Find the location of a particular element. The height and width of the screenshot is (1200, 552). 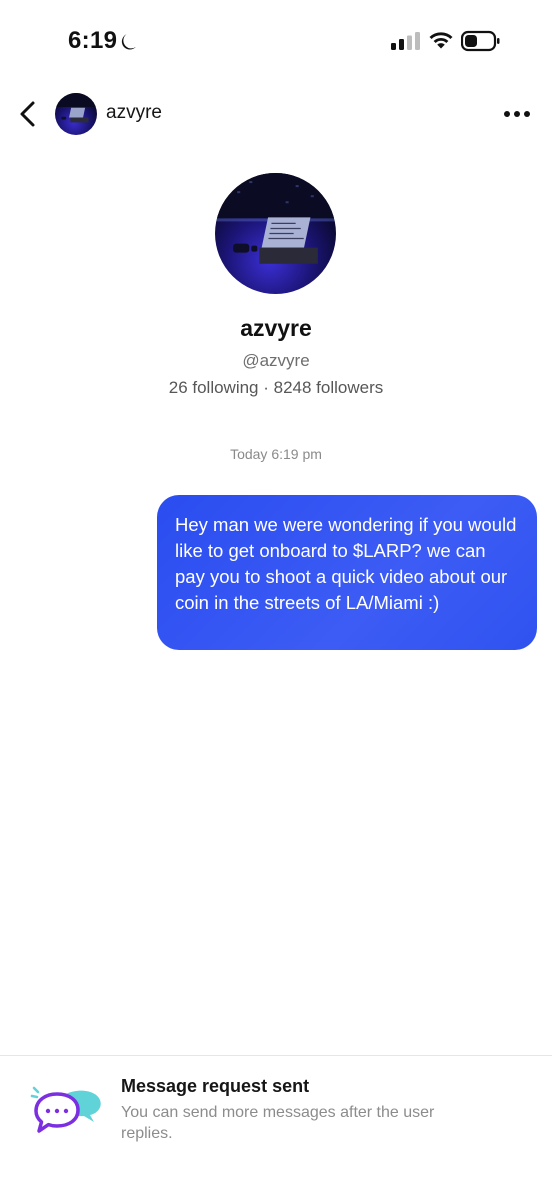

profile-avatar is located at coordinates (275, 233).